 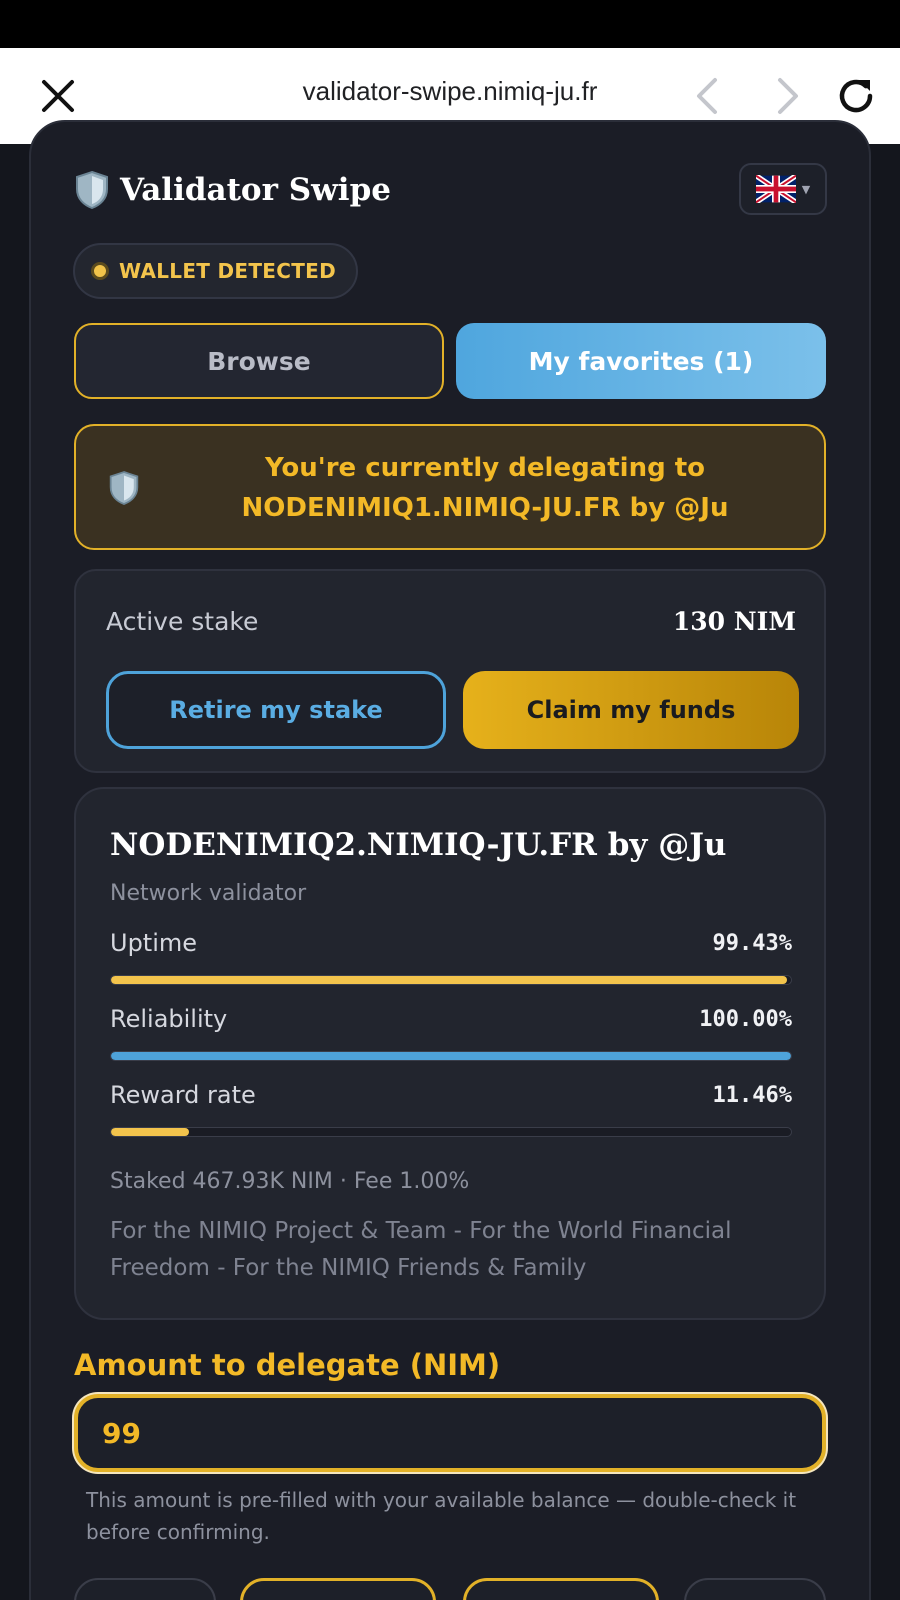 What do you see at coordinates (752, 1095) in the screenshot?
I see `reward-rate-value: 11.46%` at bounding box center [752, 1095].